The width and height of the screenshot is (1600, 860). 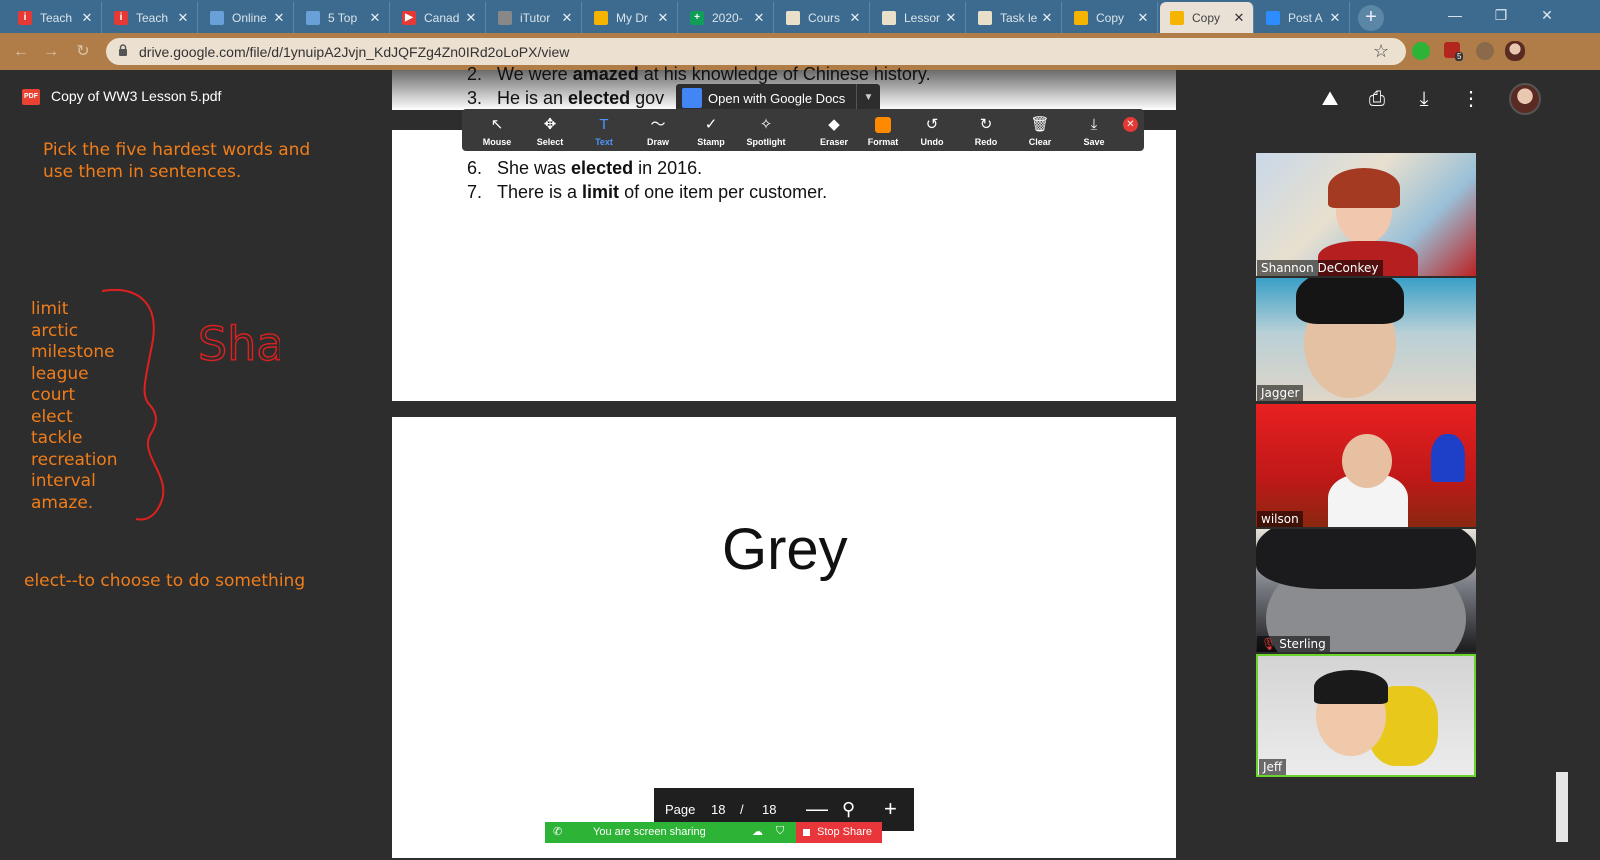 I want to click on minimize-button: —, so click(x=1455, y=15).